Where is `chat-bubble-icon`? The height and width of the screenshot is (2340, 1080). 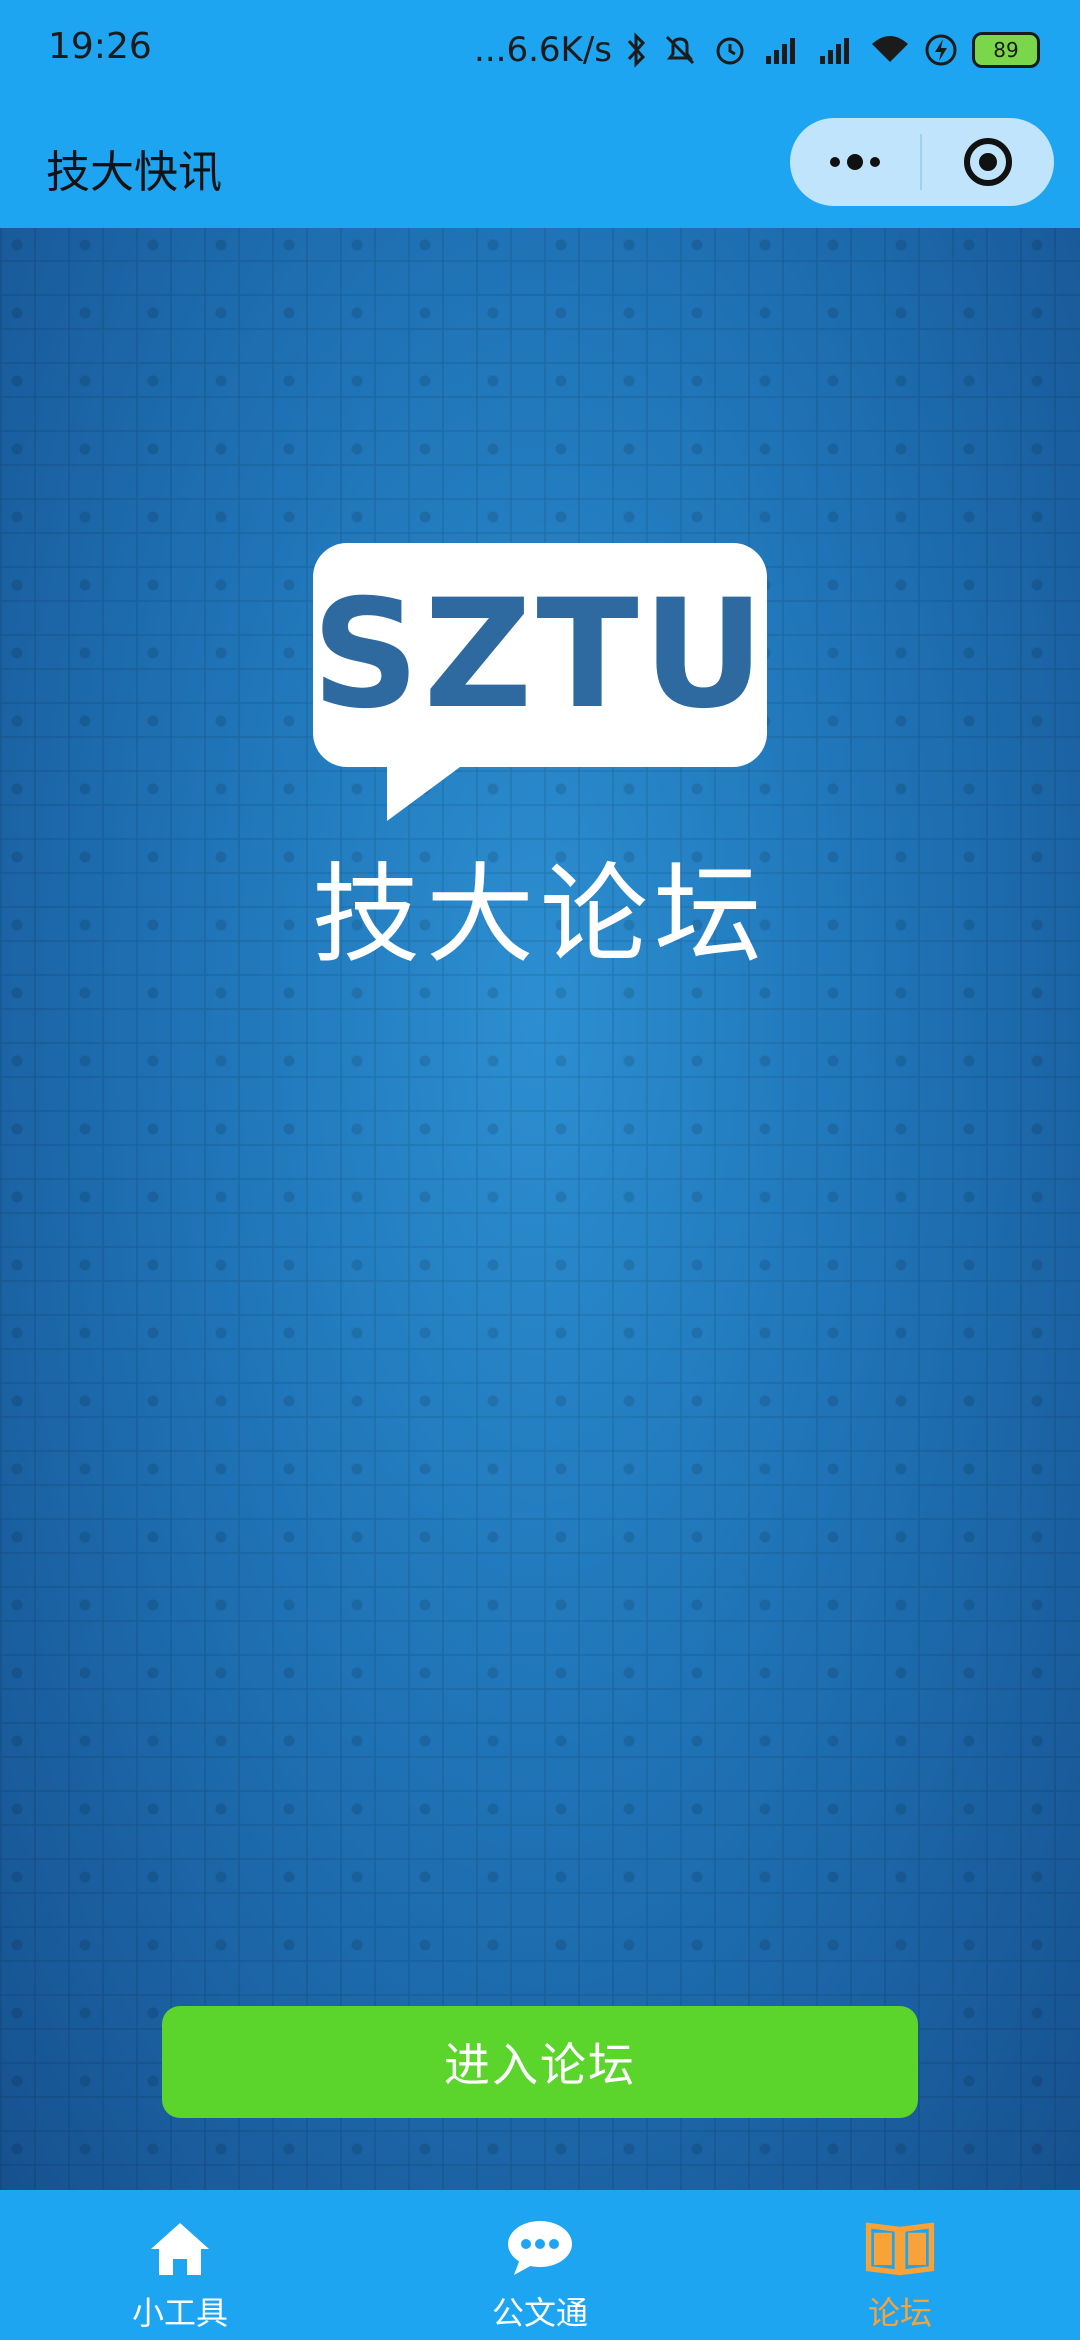
chat-bubble-icon is located at coordinates (540, 2248).